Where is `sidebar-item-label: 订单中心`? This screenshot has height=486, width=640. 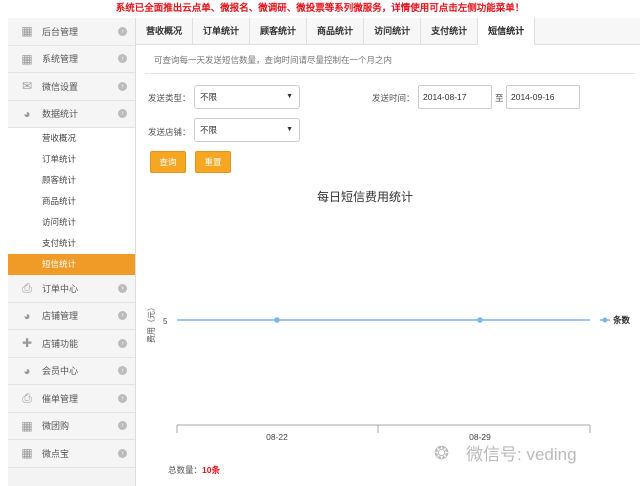 sidebar-item-label: 订单中心 is located at coordinates (60, 288).